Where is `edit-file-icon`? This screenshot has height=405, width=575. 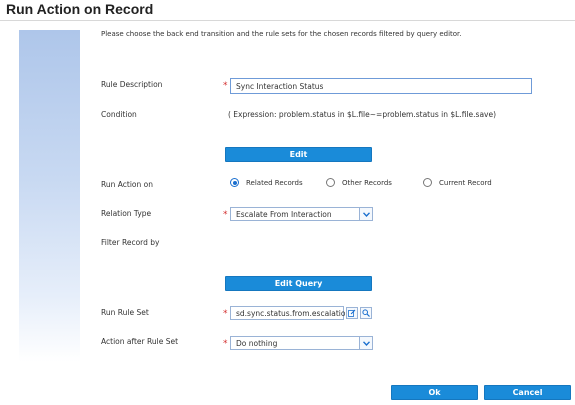 edit-file-icon is located at coordinates (352, 313).